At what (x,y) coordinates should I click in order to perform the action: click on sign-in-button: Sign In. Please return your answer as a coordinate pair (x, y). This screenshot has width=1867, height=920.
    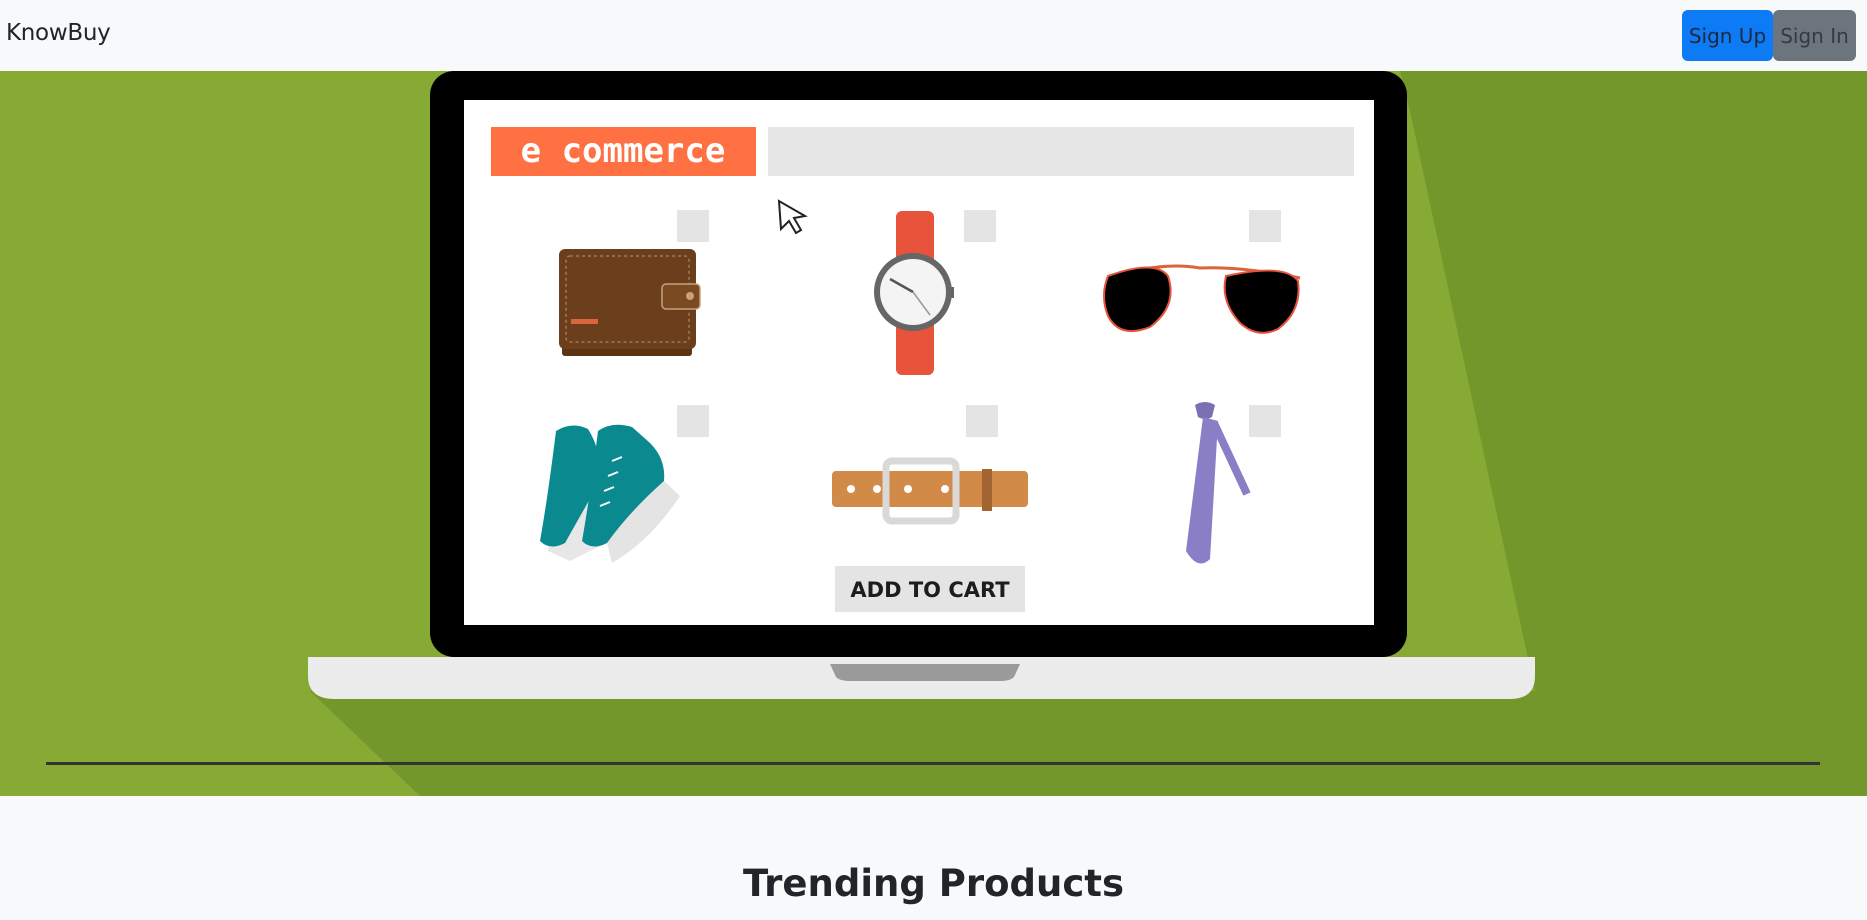
    Looking at the image, I should click on (1814, 35).